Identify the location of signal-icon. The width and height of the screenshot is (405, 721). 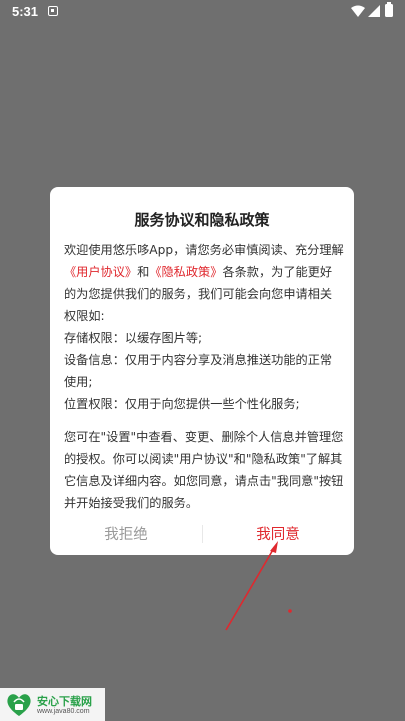
(374, 11).